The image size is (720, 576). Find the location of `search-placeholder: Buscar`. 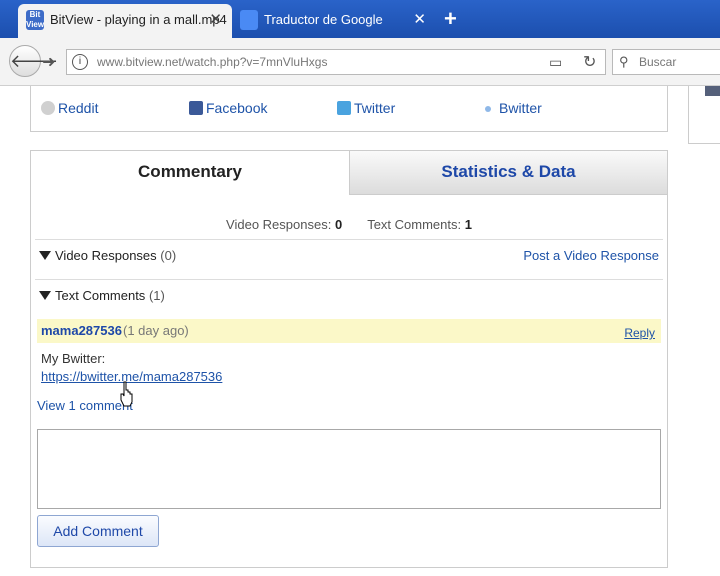

search-placeholder: Buscar is located at coordinates (658, 62).